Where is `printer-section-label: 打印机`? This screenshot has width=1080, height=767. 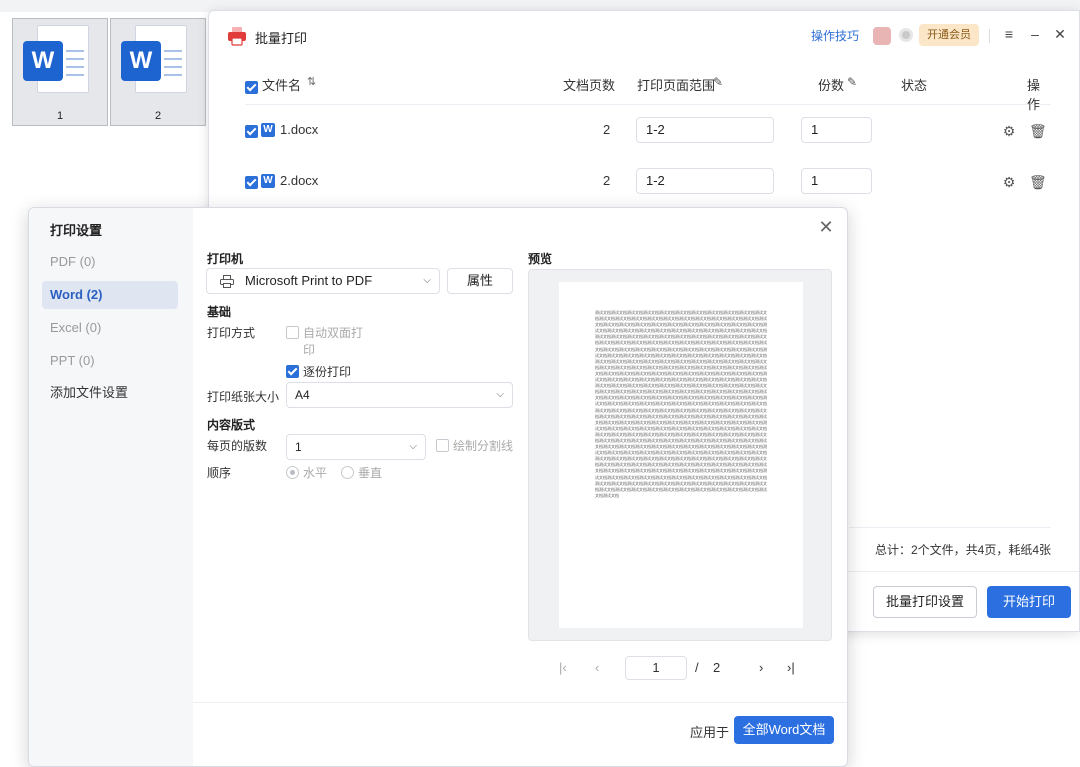
printer-section-label: 打印机 is located at coordinates (225, 259).